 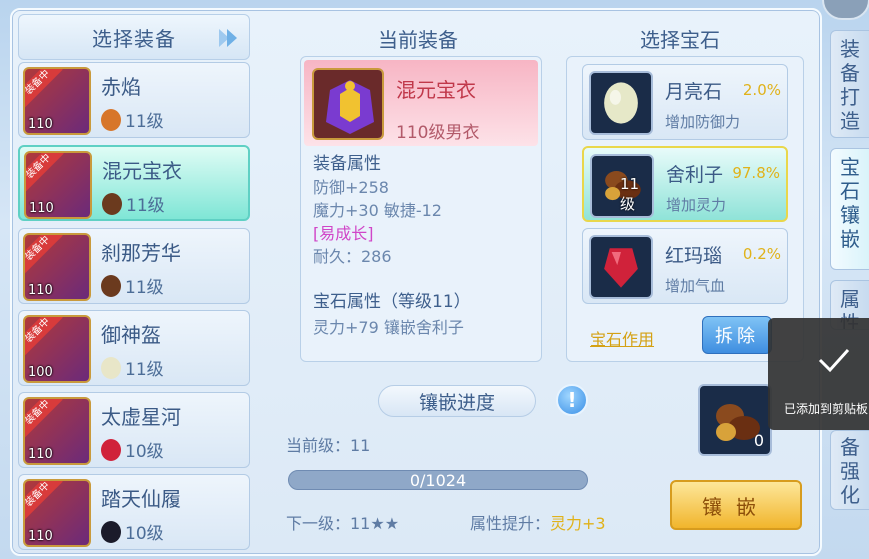 What do you see at coordinates (141, 253) in the screenshot?
I see `item-name: 刹那芳华` at bounding box center [141, 253].